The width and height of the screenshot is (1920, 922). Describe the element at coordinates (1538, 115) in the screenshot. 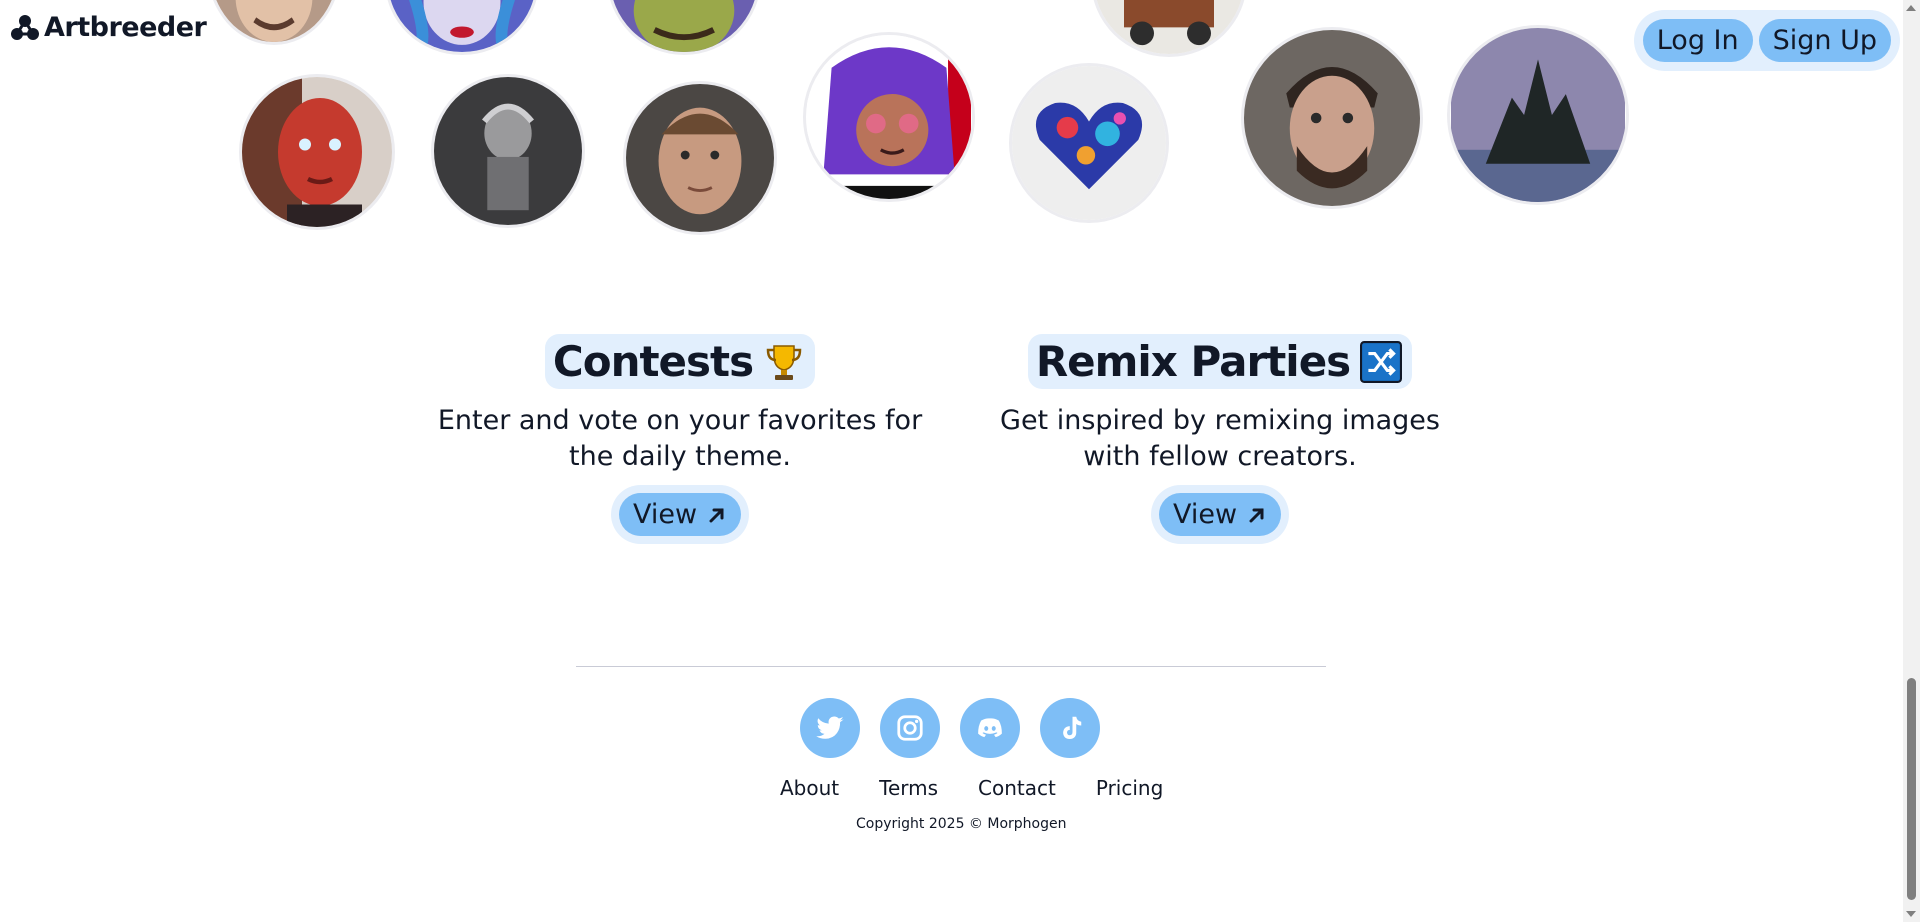

I see `avatar-dark-castle` at that location.